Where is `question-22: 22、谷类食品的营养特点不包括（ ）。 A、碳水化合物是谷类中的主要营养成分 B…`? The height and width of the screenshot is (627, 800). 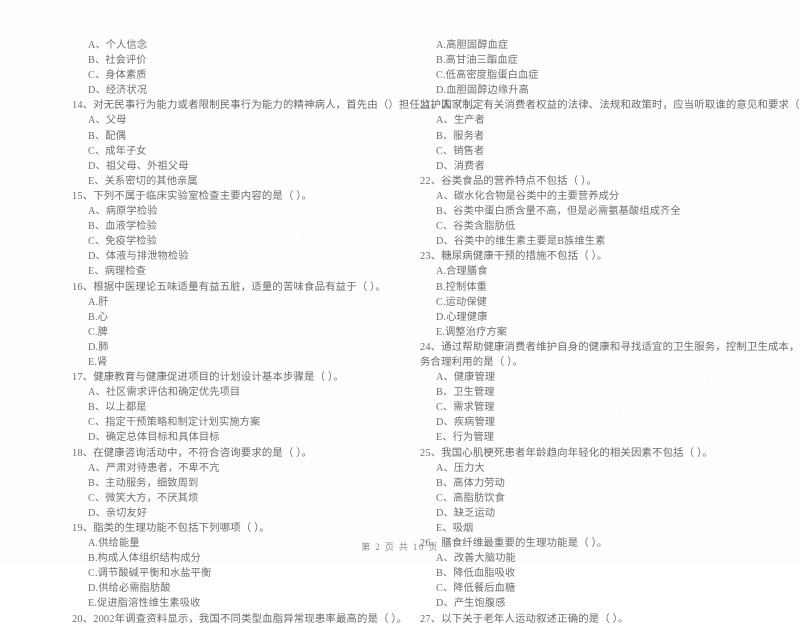
question-22: 22、谷类食品的营养特点不包括（ ）。 A、碳水化合物是谷类中的主要营养成分 B… is located at coordinates (593, 211).